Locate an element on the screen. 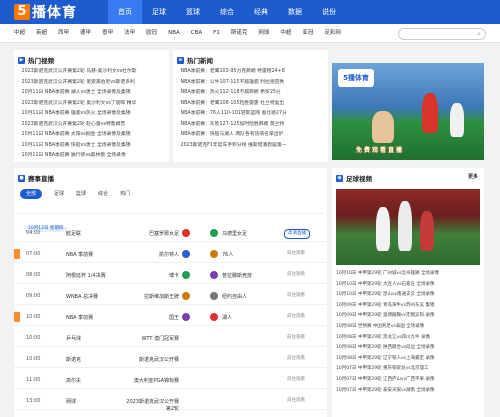  subnav-item: 法甲 is located at coordinates (129, 33).